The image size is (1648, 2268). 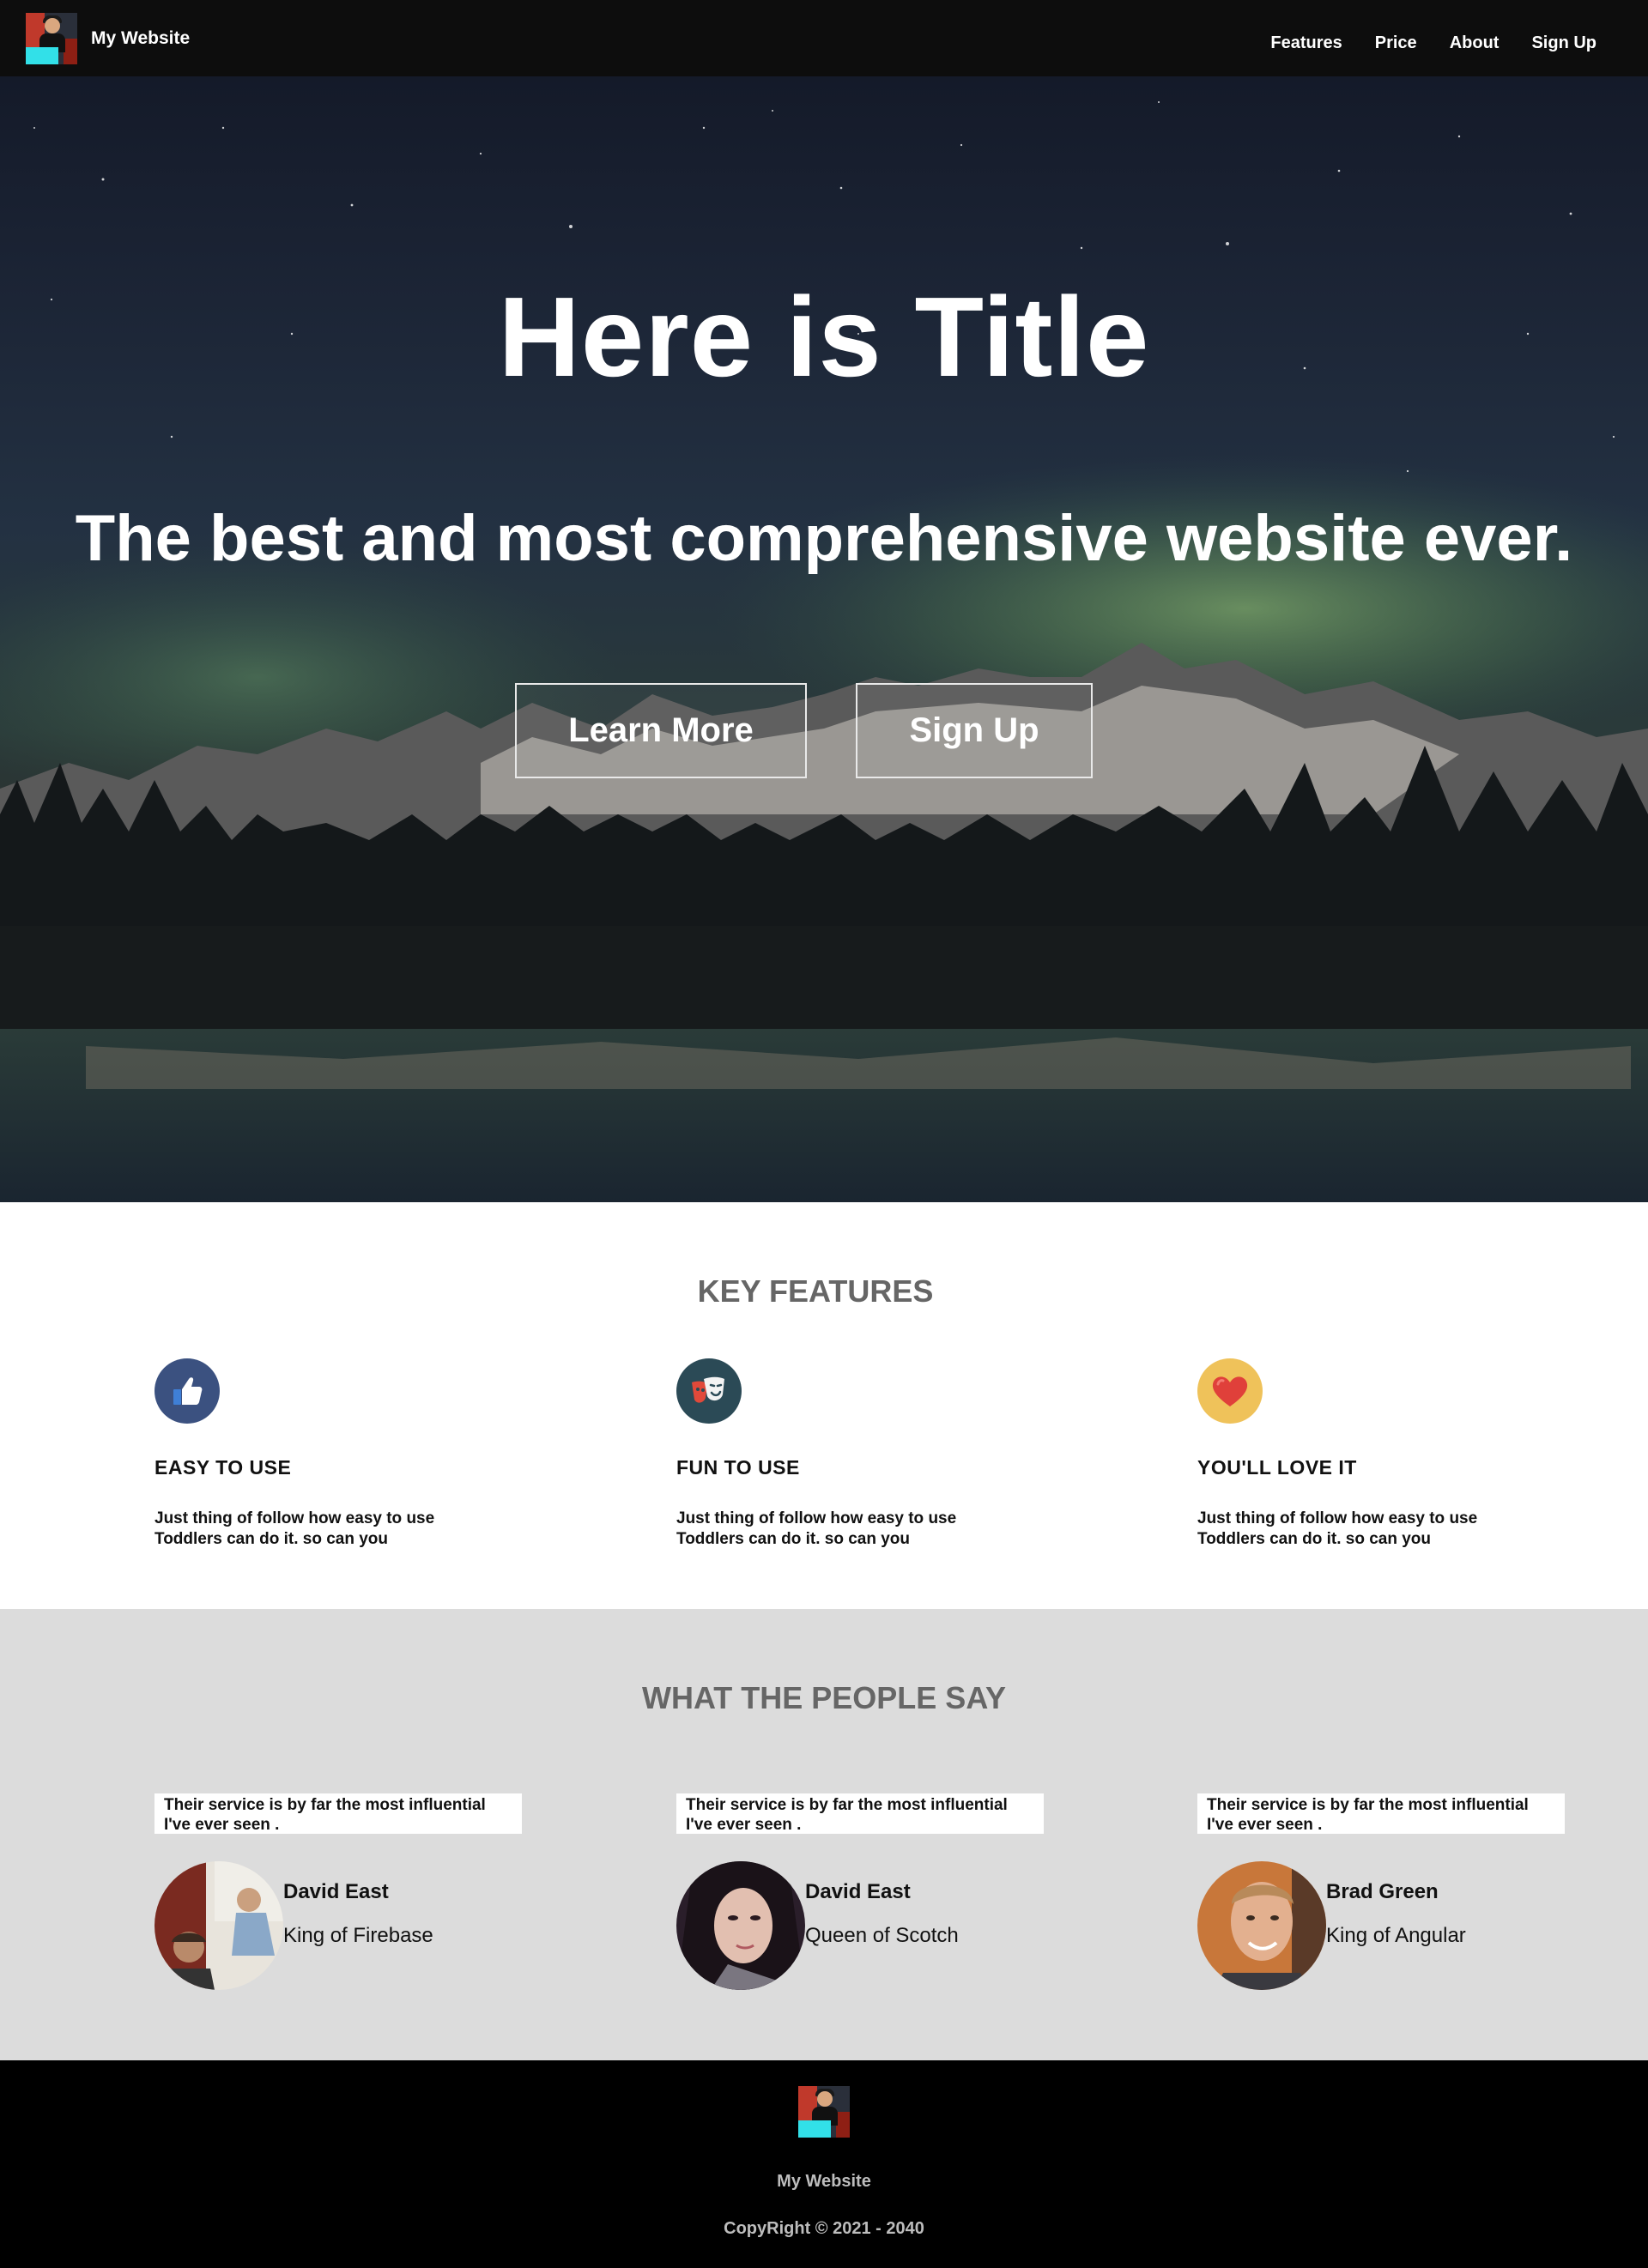 What do you see at coordinates (824, 2181) in the screenshot?
I see `footer-brand-name: My Website` at bounding box center [824, 2181].